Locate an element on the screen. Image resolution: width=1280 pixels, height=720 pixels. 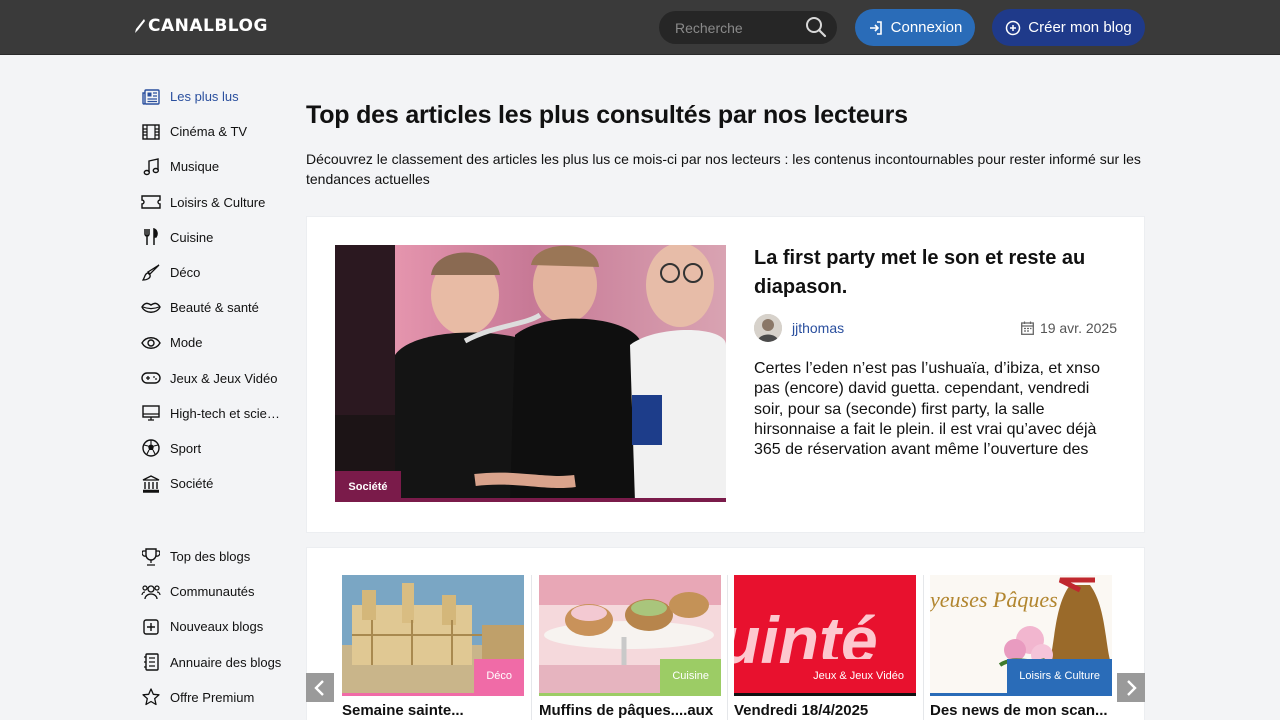
article-date: 19 avr. 2025 is located at coordinates (1068, 328).